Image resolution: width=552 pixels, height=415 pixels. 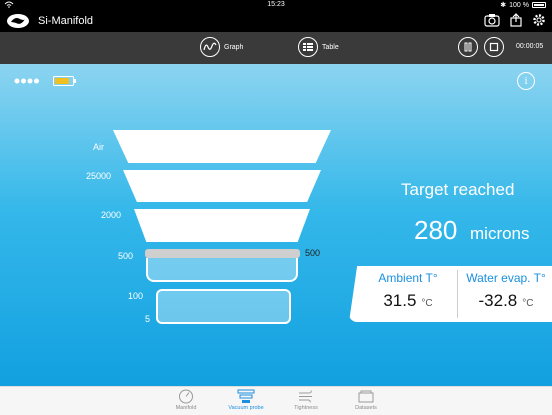 I want to click on app-logo, so click(x=18, y=21).